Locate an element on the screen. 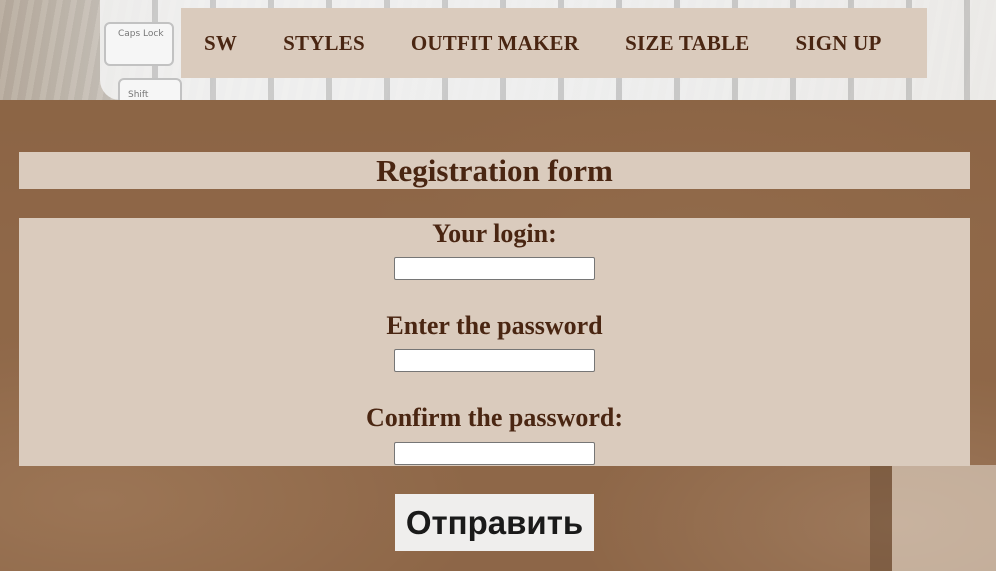 This screenshot has height=571, width=996. nav-link-sign-up: SIGN UP is located at coordinates (839, 43).